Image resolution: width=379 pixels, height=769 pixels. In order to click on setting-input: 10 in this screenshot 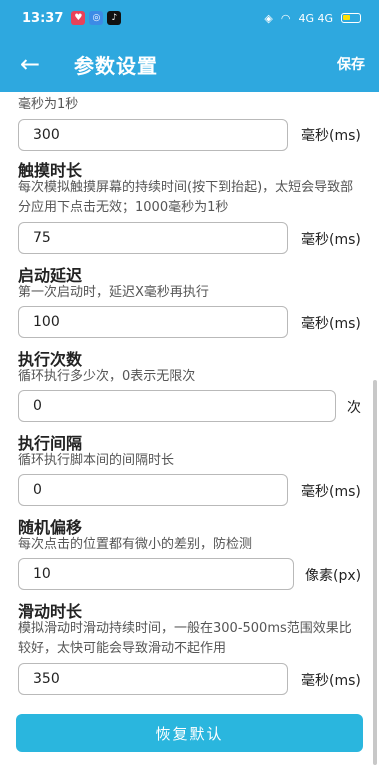, I will do `click(156, 574)`.